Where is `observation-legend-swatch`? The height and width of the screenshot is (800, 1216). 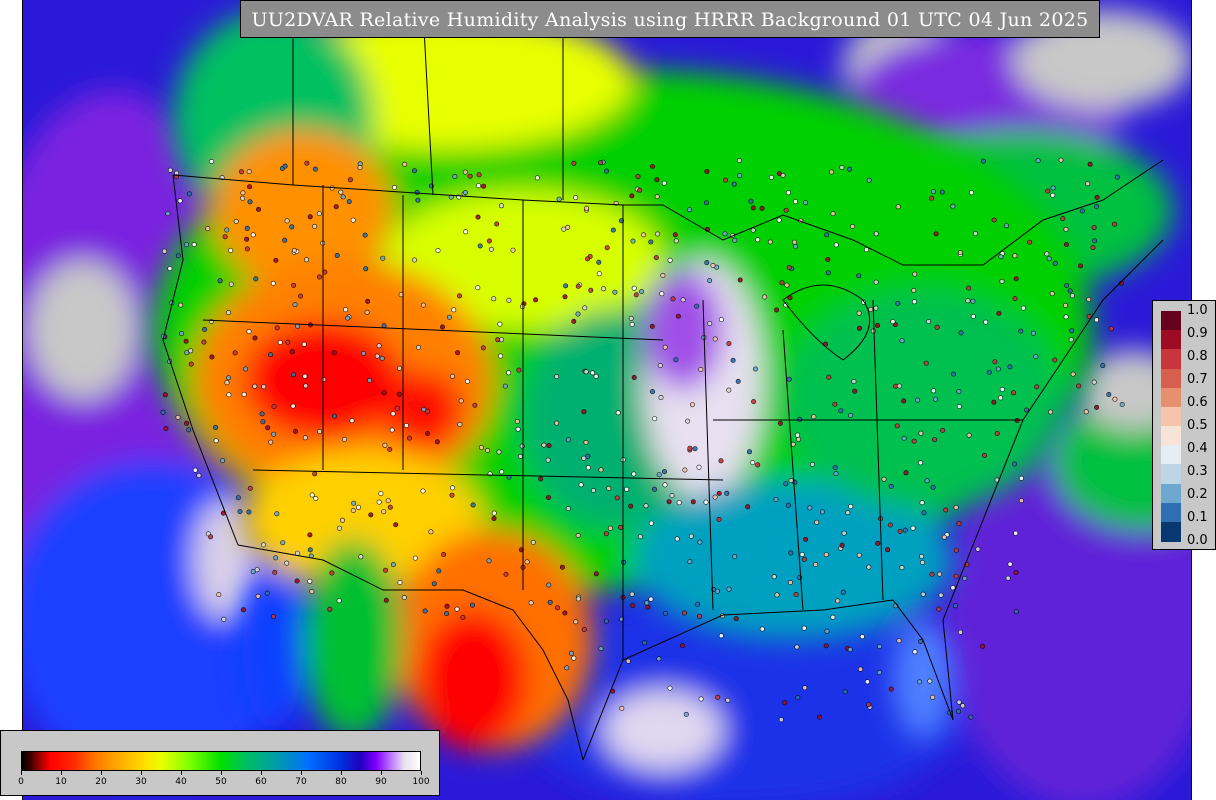
observation-legend-swatch is located at coordinates (1171, 531).